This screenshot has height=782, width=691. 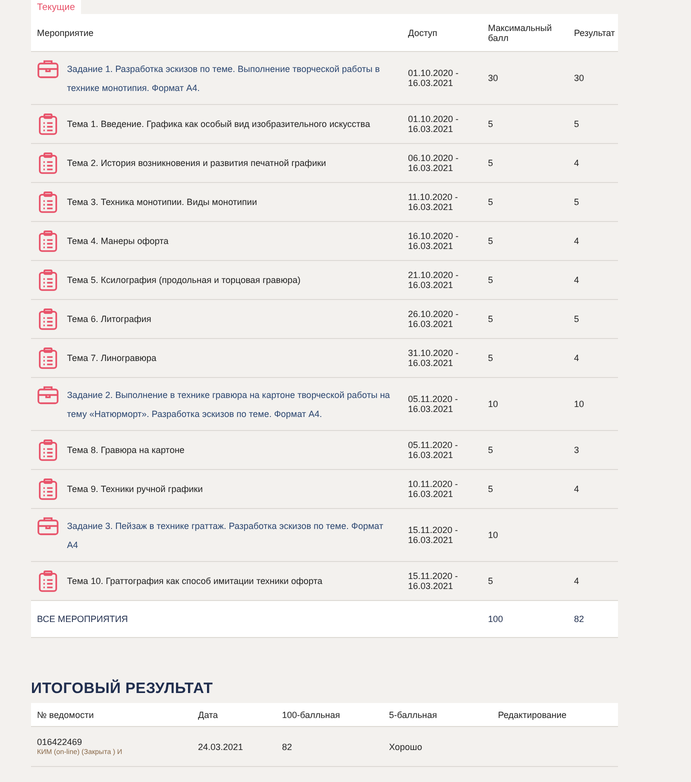 I want to click on result-score: 30, so click(x=579, y=78).